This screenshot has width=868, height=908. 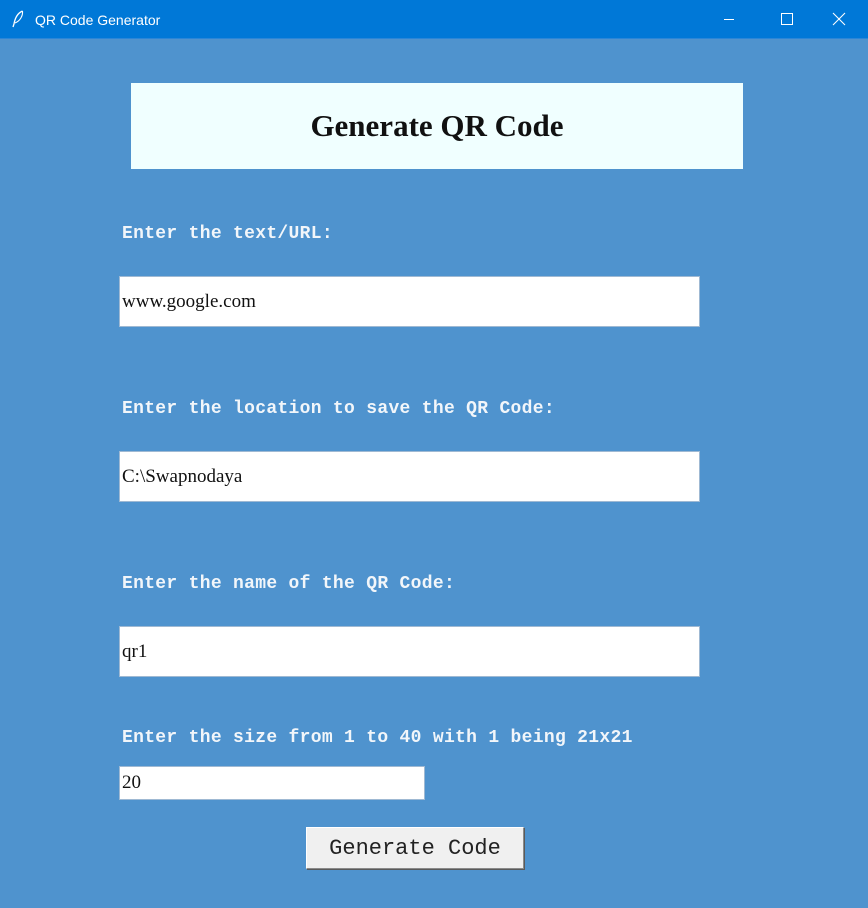 What do you see at coordinates (289, 584) in the screenshot?
I see `qr-name-label: Enter the name of the QR Code:` at bounding box center [289, 584].